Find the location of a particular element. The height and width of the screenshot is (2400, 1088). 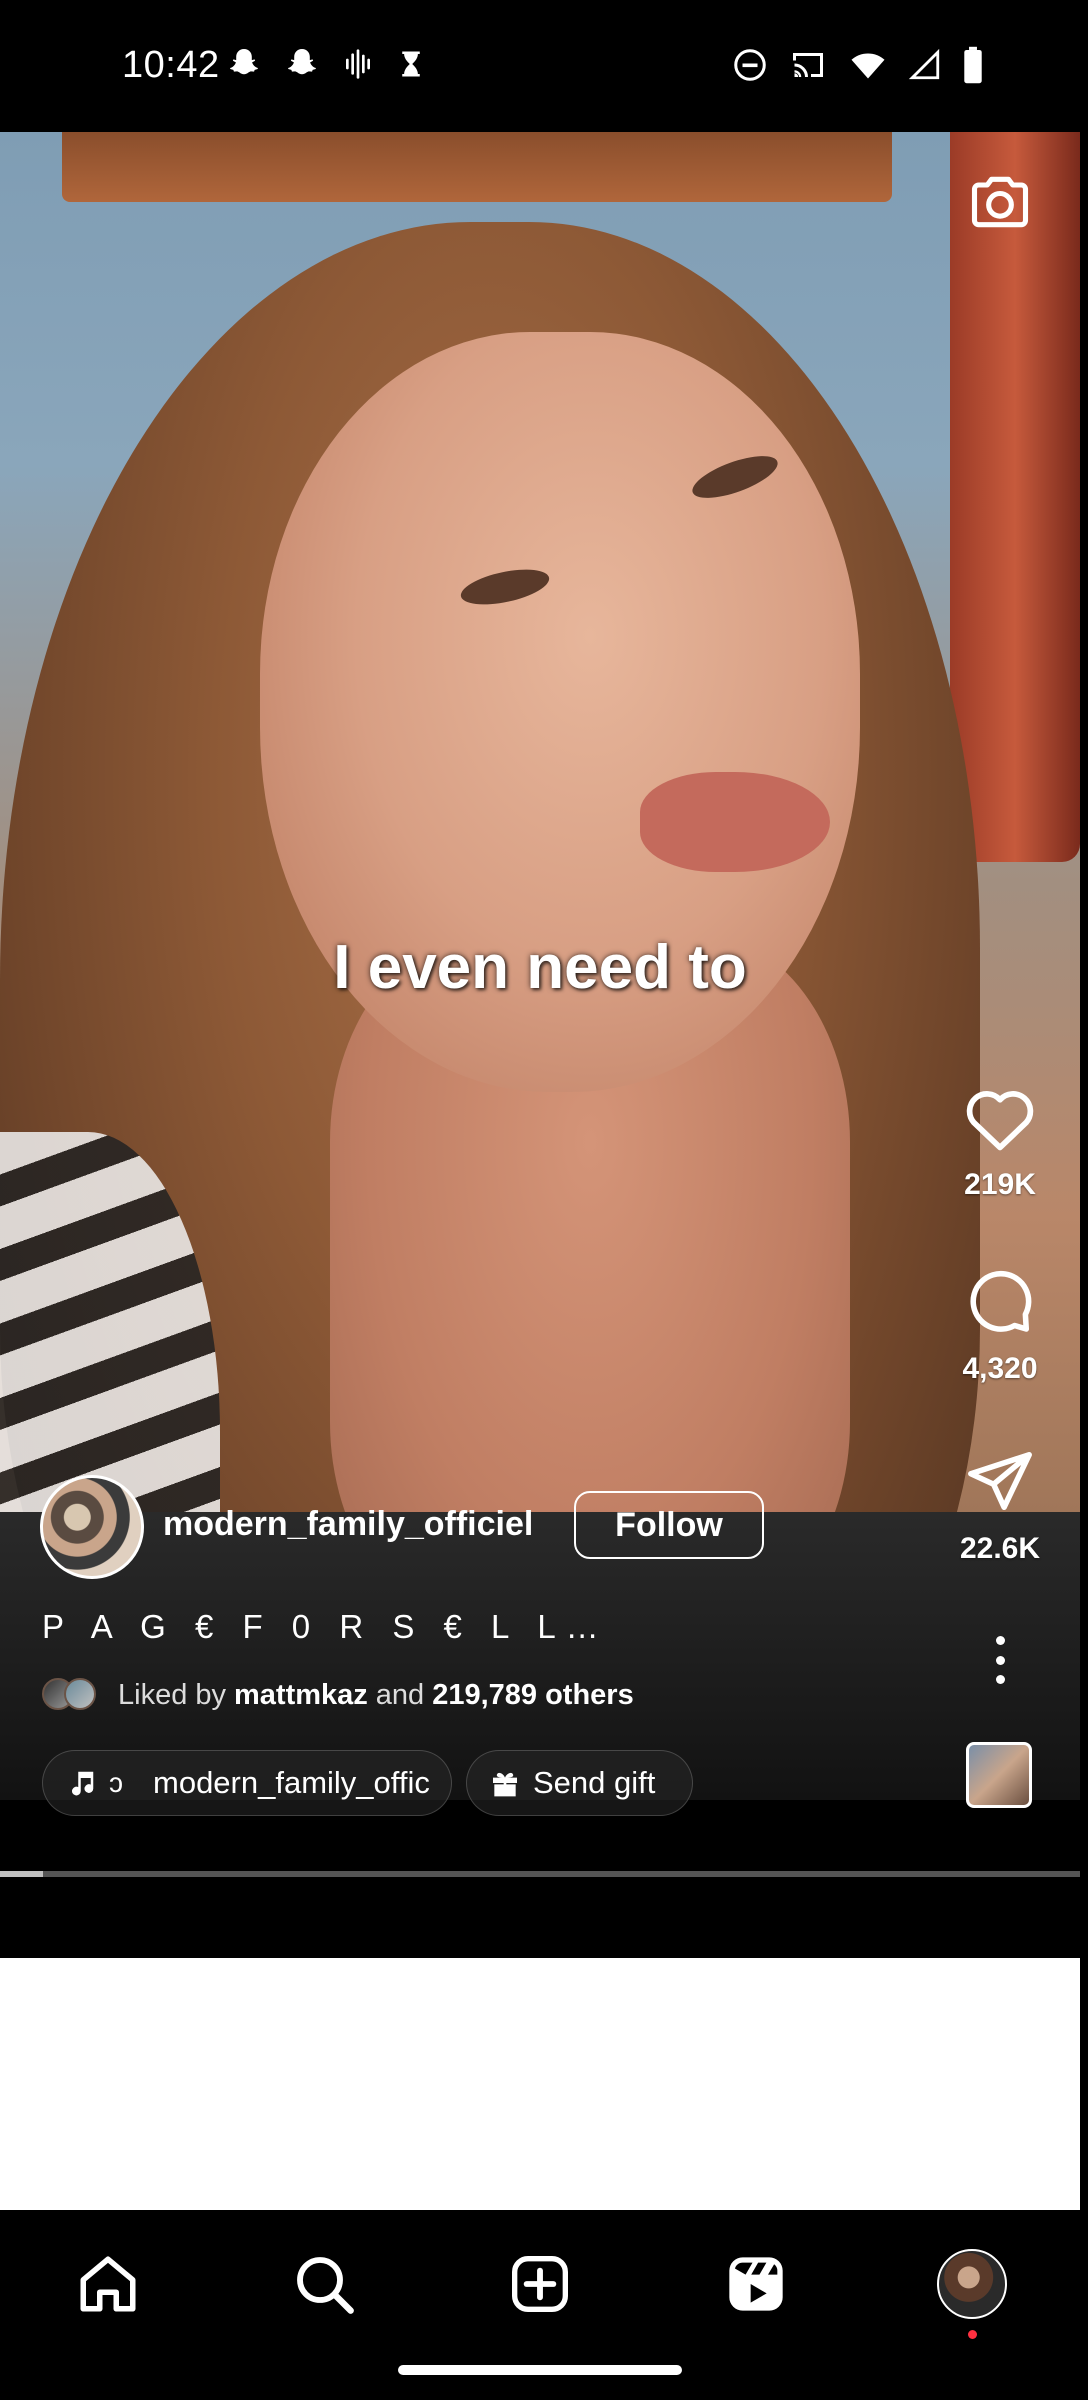

nav-search is located at coordinates (324, 2284).